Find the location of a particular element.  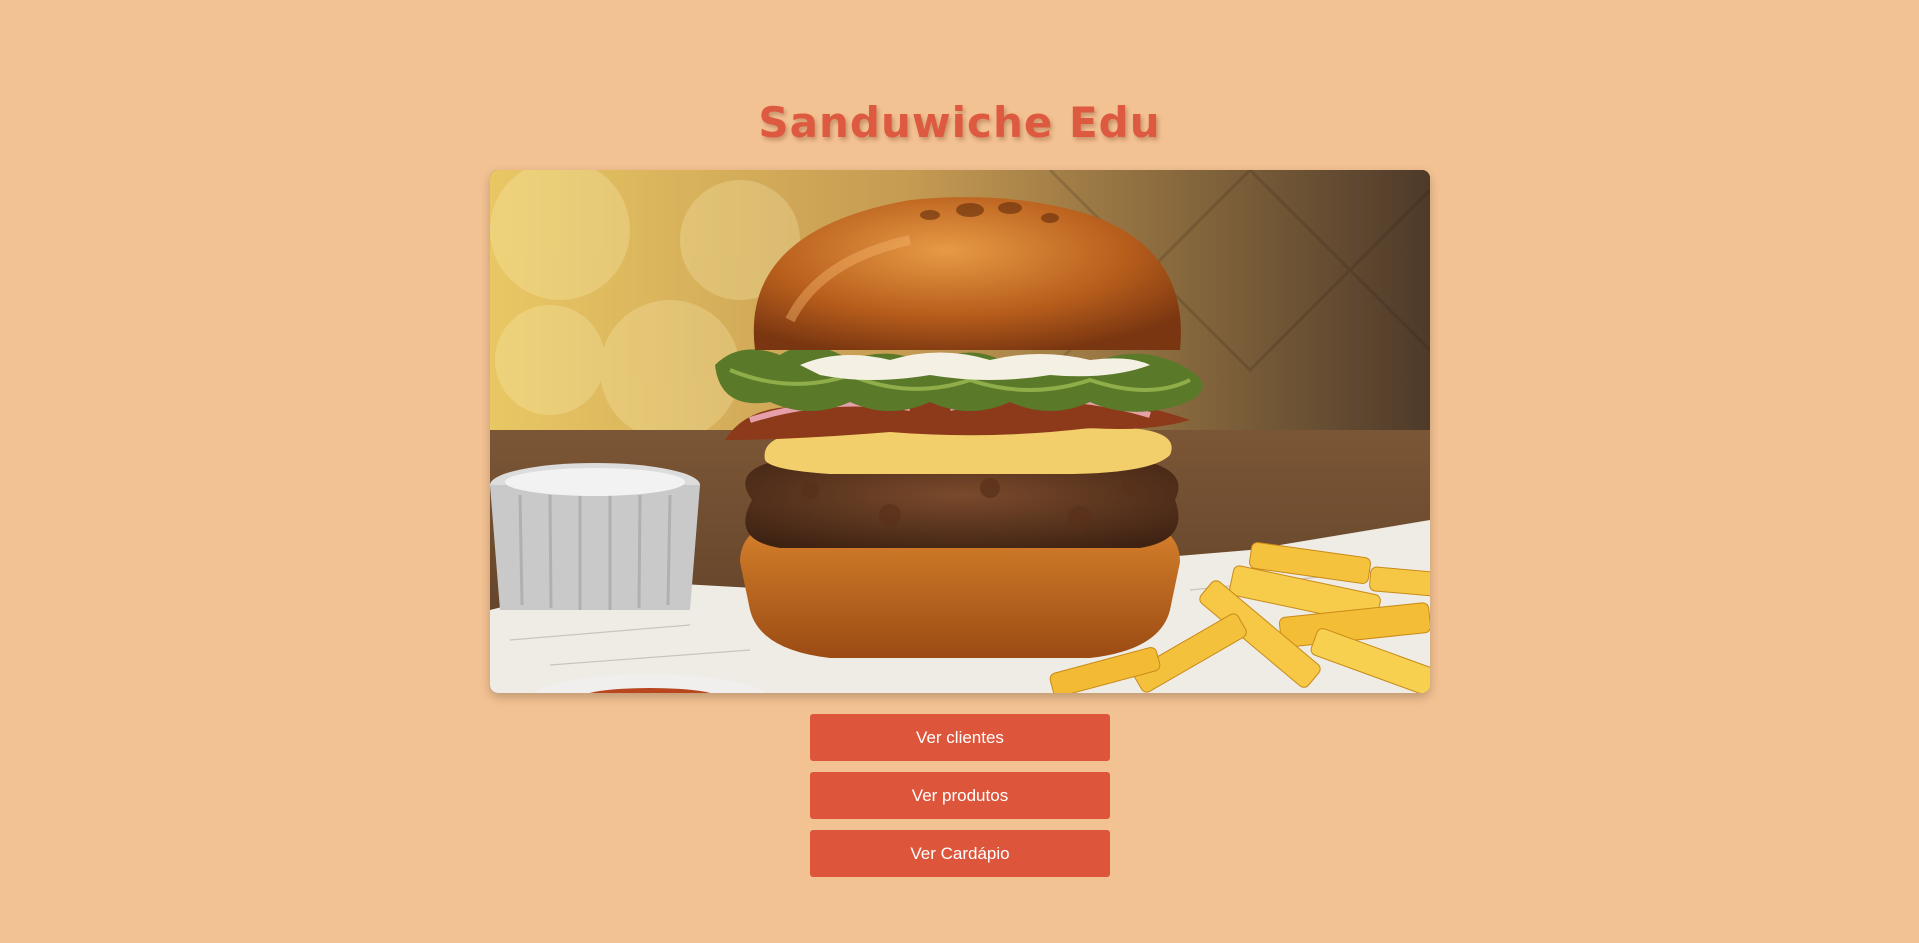

ver-produtos-button: Ver produtos is located at coordinates (960, 795).